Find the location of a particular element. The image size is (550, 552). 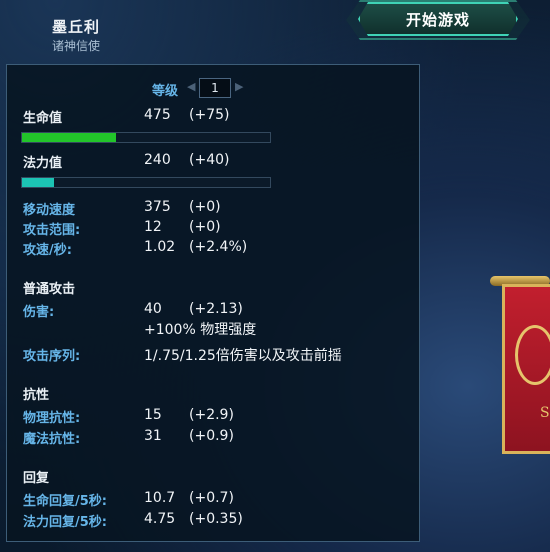

basic-attack-heading-row: 普通攻击 is located at coordinates (214, 288).